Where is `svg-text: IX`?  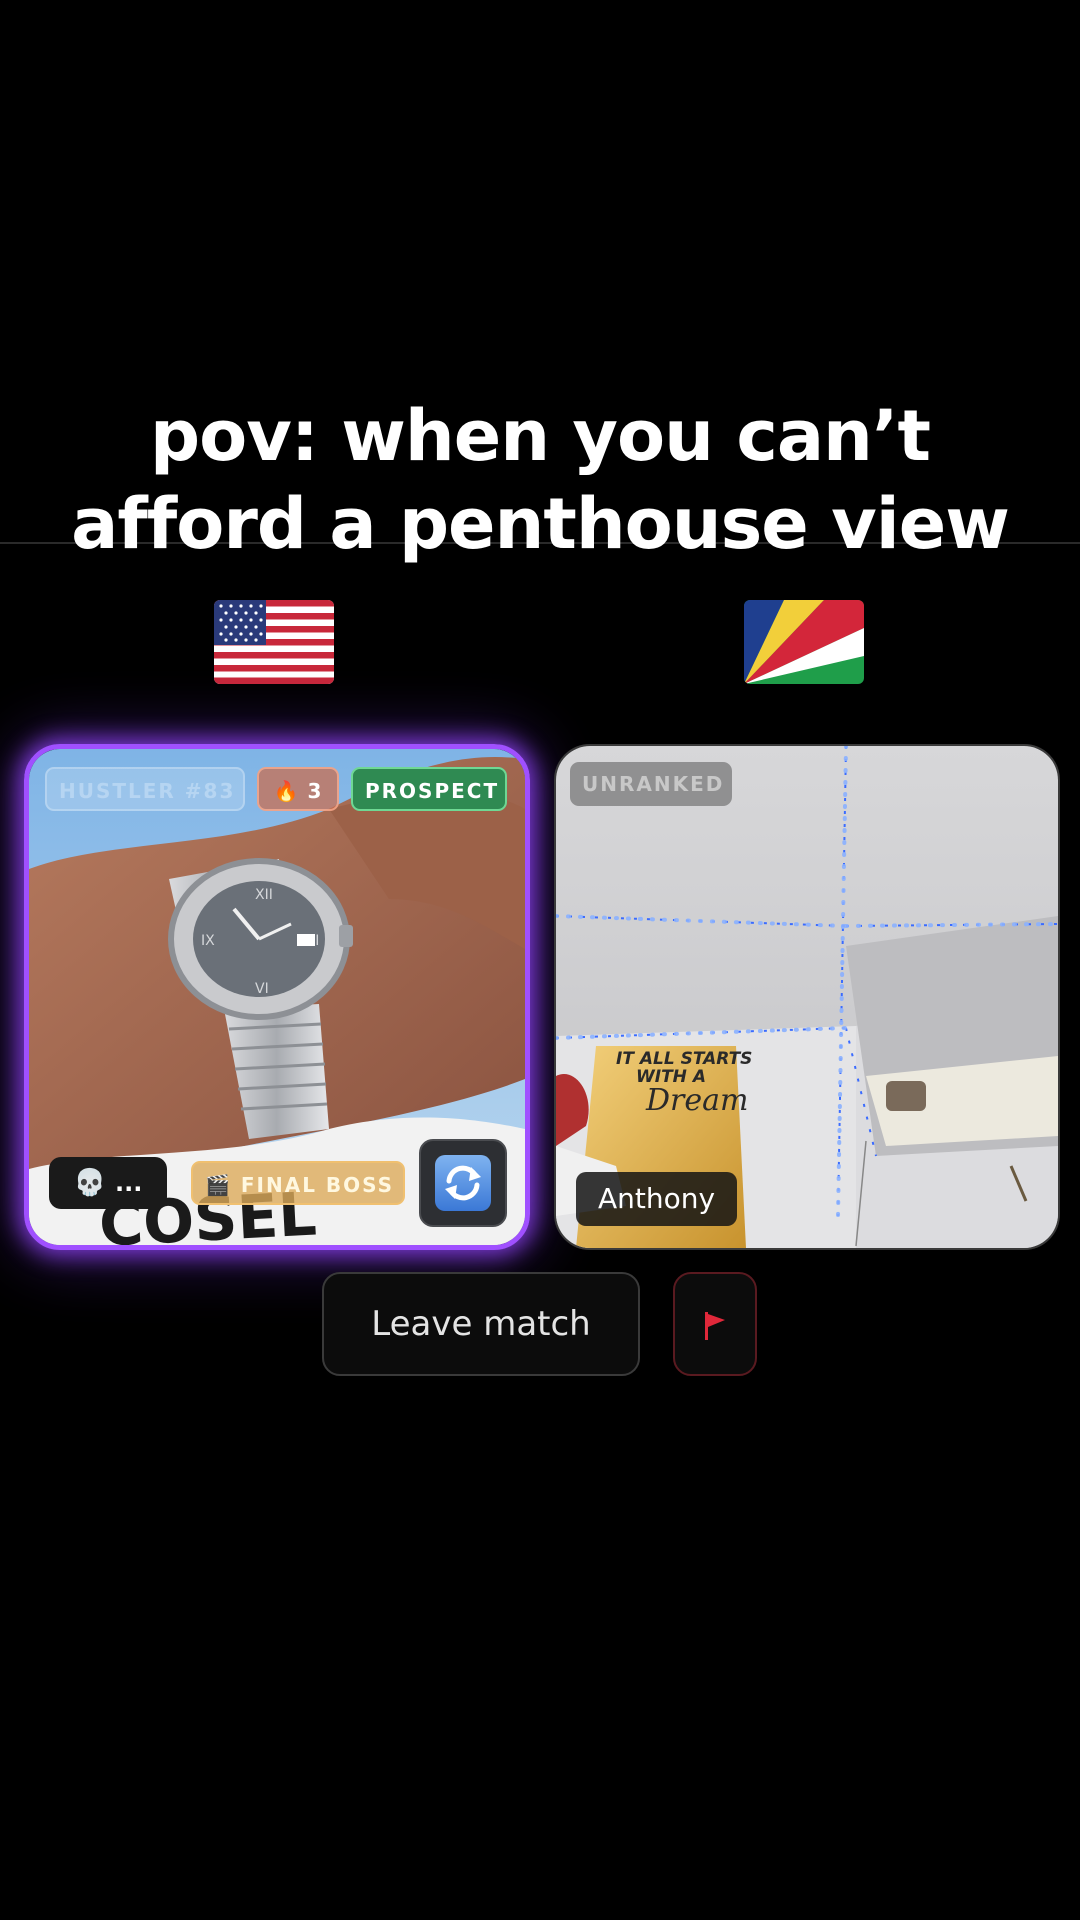 svg-text: IX is located at coordinates (208, 941).